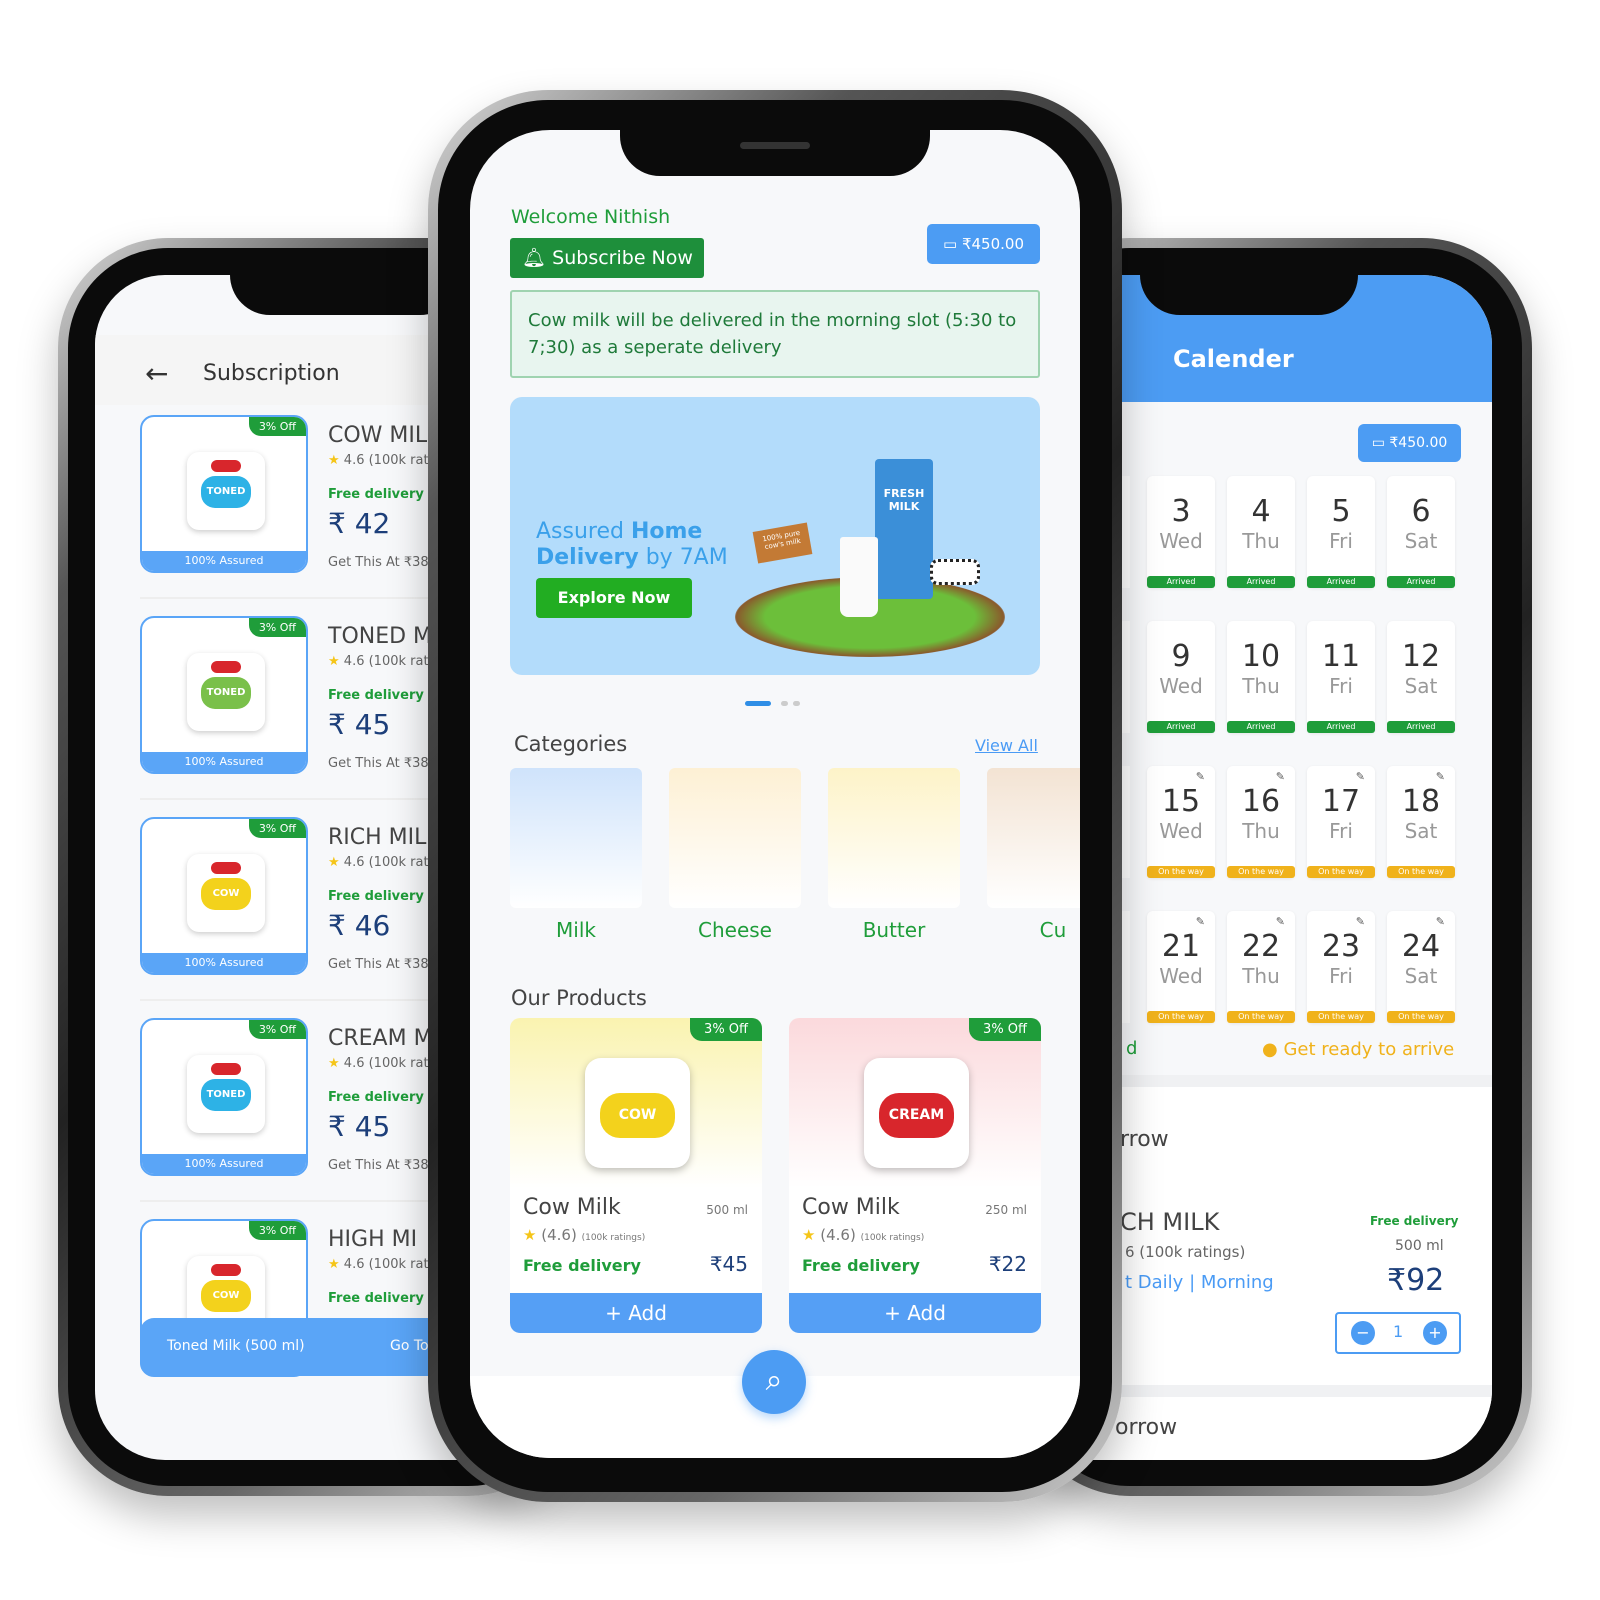  I want to click on calendar-day: ✎ 21 Wed On the way, so click(1181, 967).